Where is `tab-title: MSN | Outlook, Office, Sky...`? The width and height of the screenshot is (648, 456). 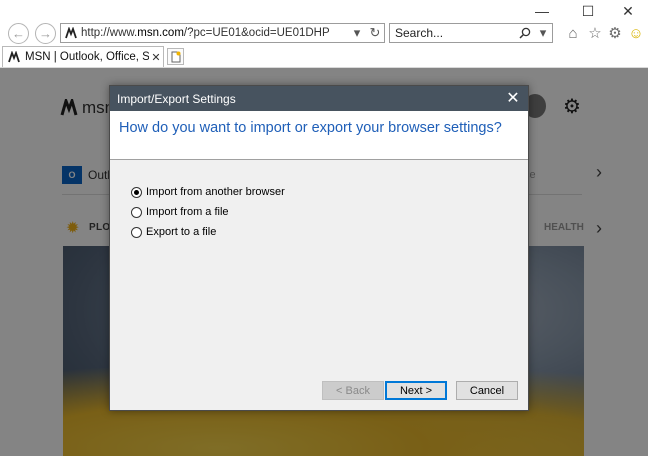 tab-title: MSN | Outlook, Office, Sky... is located at coordinates (87, 57).